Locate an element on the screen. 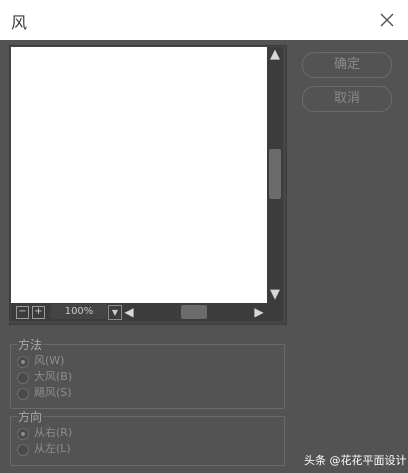  scroll-down-icon: ▼ is located at coordinates (275, 295).